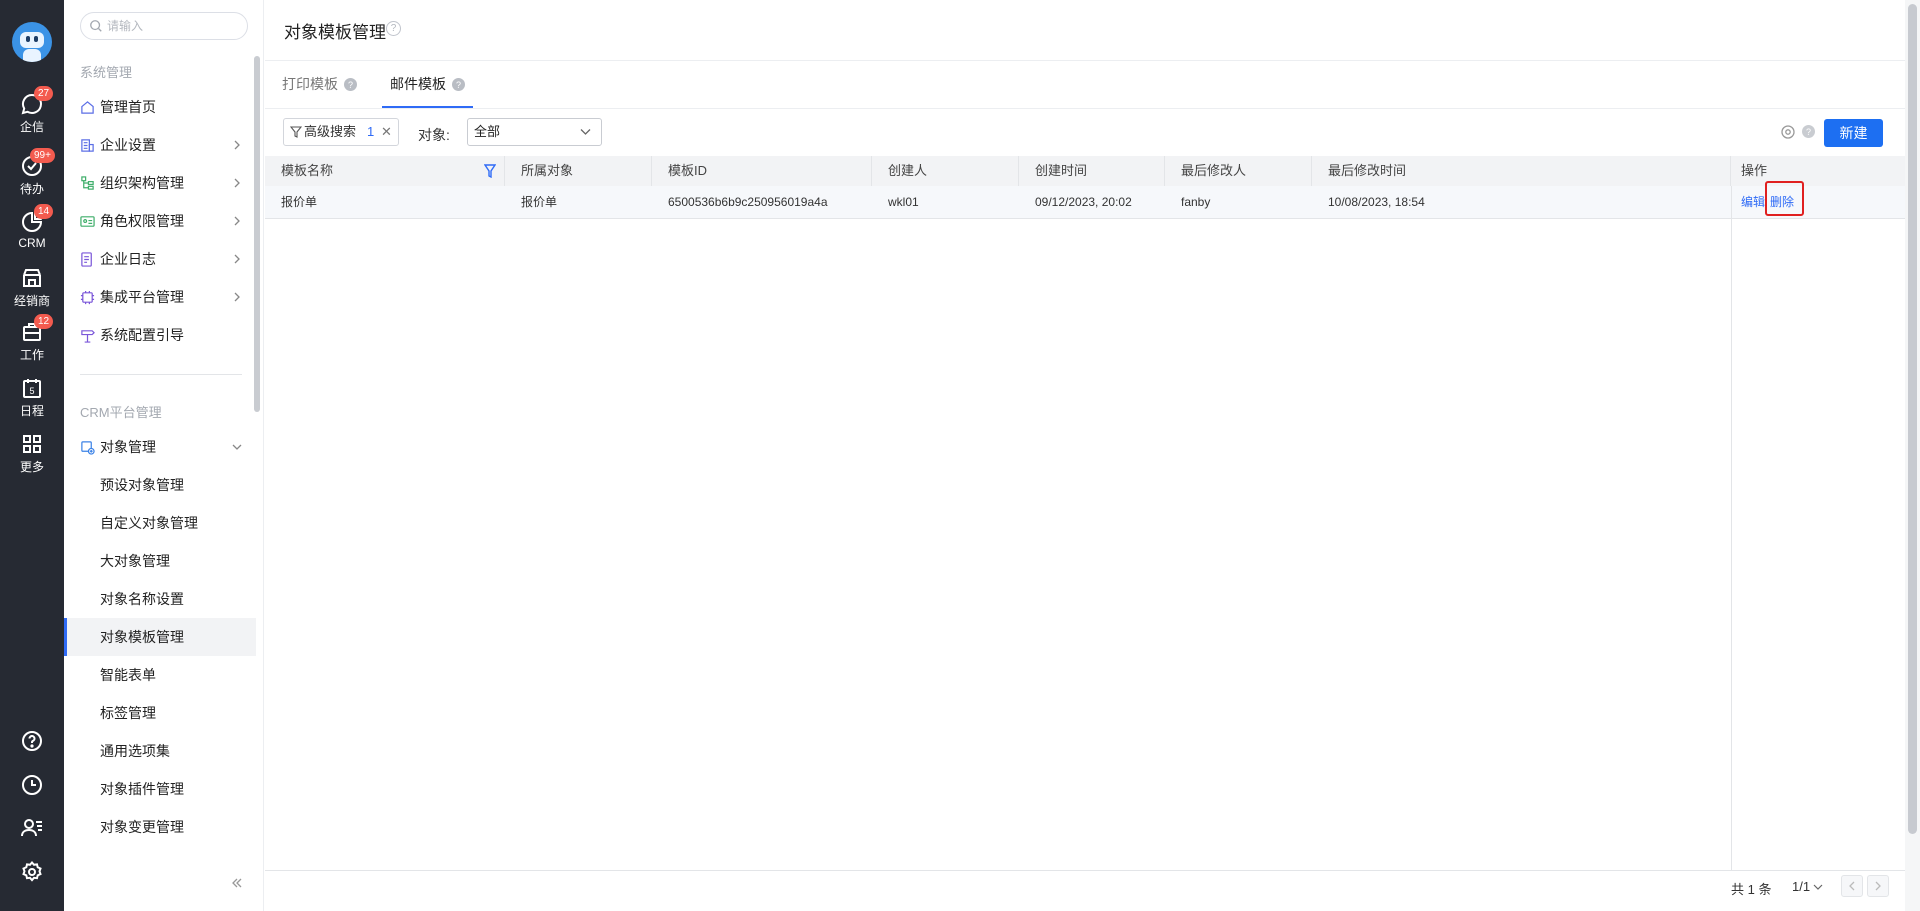 The width and height of the screenshot is (1920, 911). What do you see at coordinates (86, 259) in the screenshot?
I see `document-icon` at bounding box center [86, 259].